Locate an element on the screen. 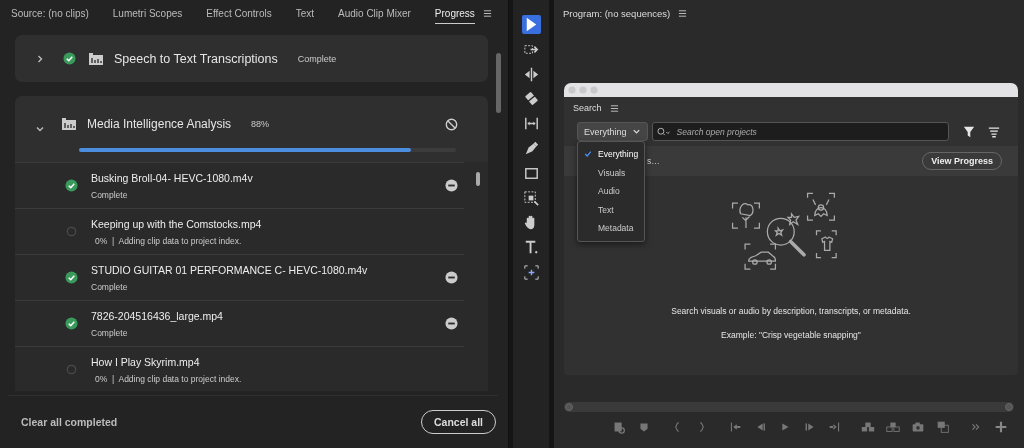 This screenshot has height=448, width=1024. menu-item: Audio is located at coordinates (611, 191).